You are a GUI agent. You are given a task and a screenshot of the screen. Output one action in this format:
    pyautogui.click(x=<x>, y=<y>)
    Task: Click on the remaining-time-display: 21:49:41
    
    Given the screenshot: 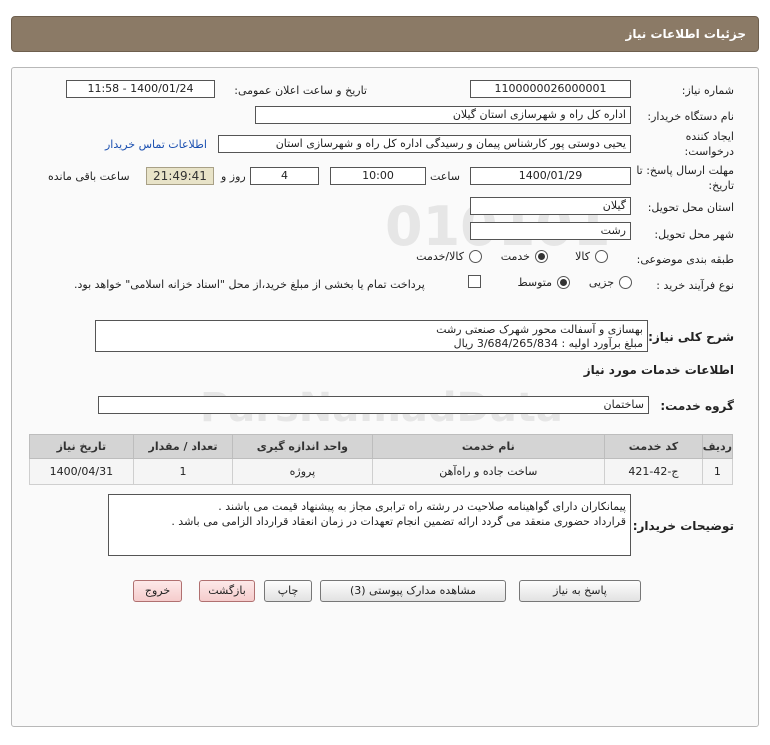 What is the action you would take?
    pyautogui.click(x=180, y=176)
    